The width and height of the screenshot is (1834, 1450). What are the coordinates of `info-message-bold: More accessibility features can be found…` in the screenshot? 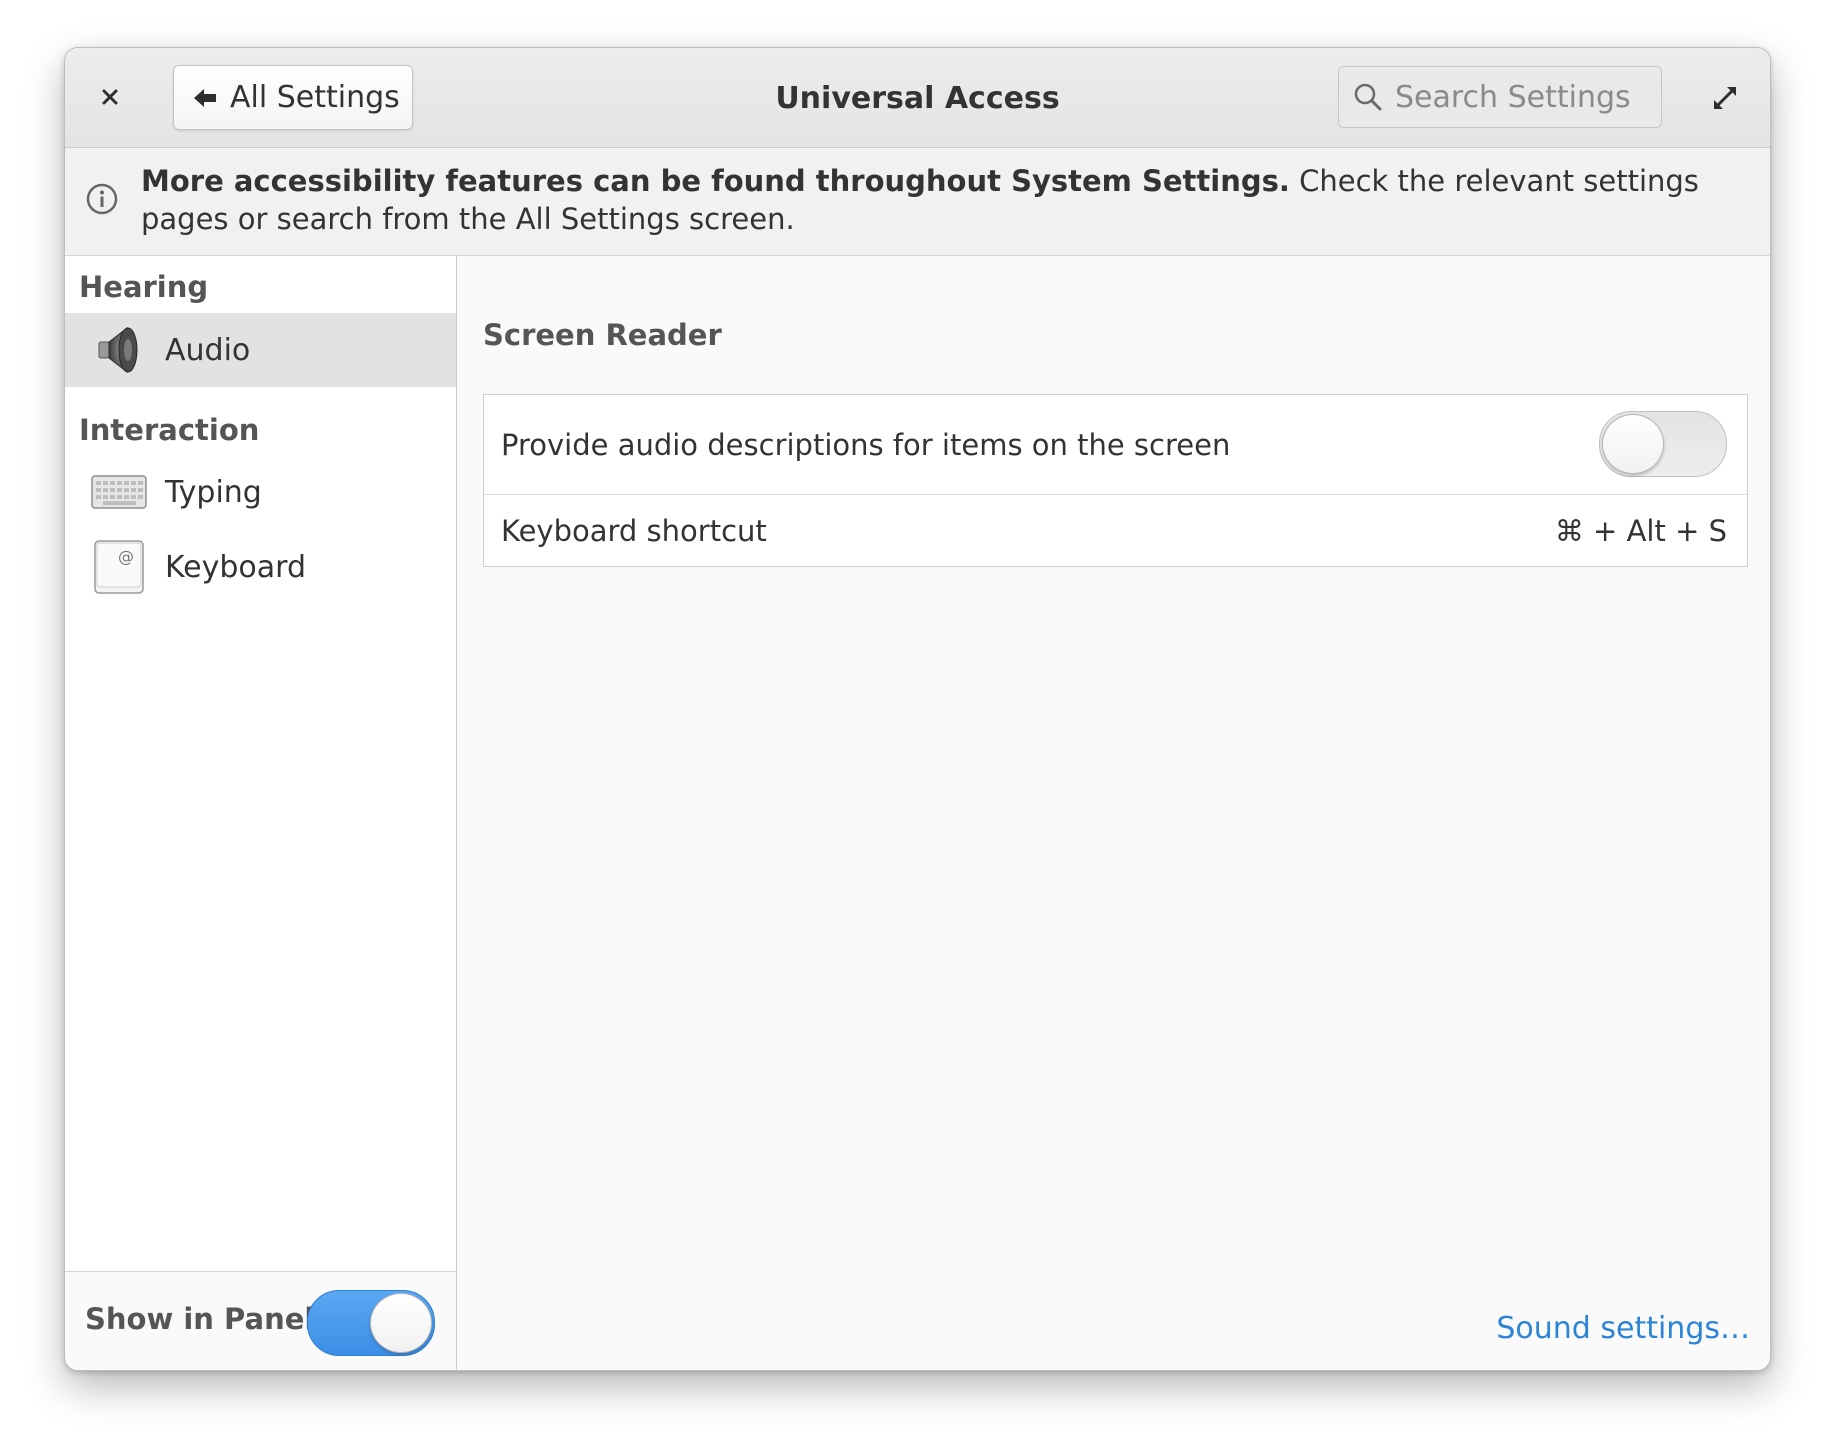 It's located at (715, 181).